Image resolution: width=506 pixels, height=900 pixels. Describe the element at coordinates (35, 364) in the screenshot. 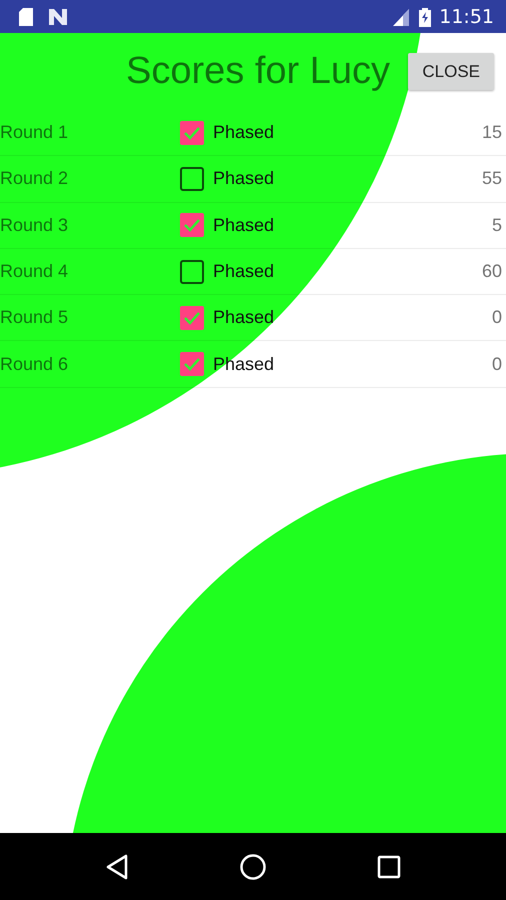

I see `round-label: Round 6` at that location.